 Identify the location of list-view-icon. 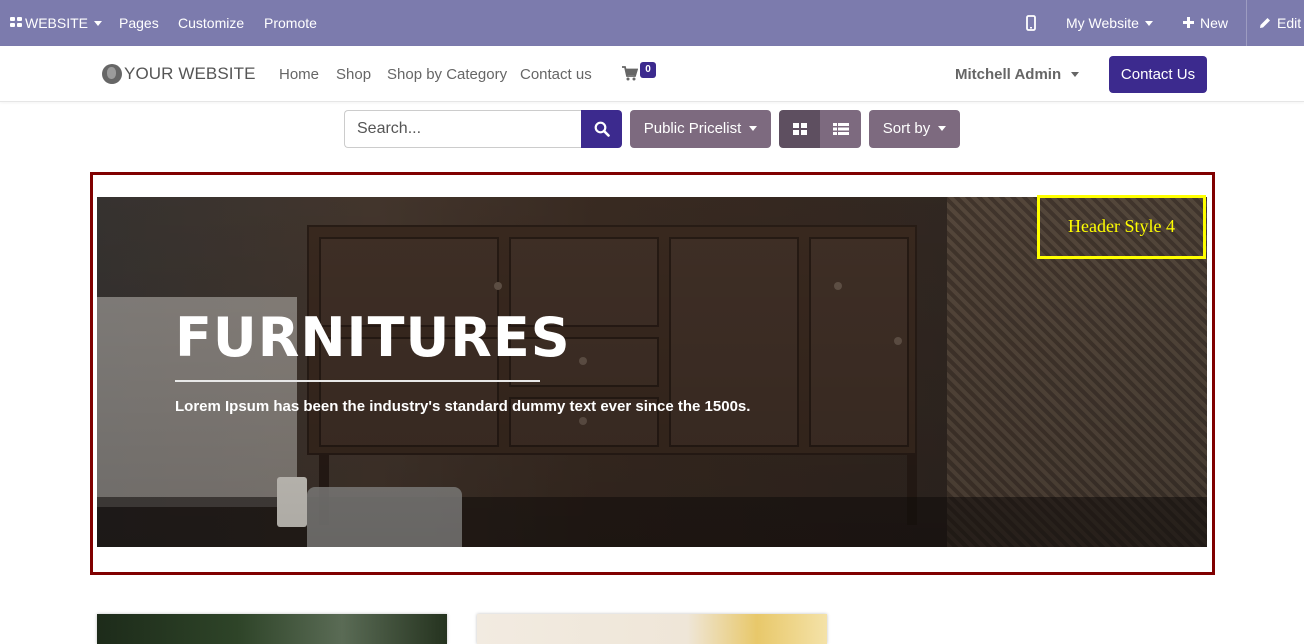
(841, 129).